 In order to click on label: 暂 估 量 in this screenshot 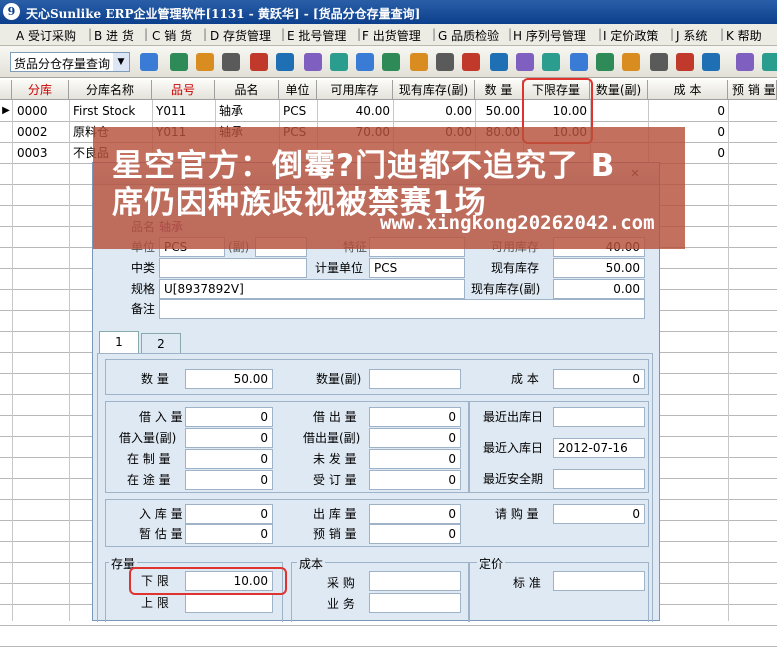, I will do `click(161, 534)`.